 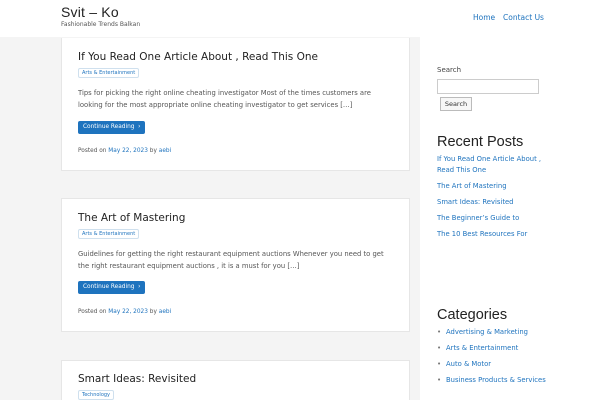 What do you see at coordinates (472, 315) in the screenshot?
I see `categories-title: Categories` at bounding box center [472, 315].